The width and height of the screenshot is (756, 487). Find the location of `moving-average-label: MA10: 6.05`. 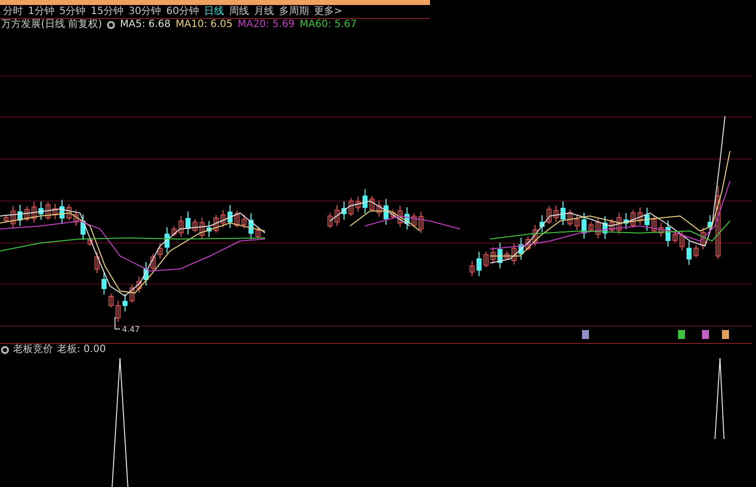

moving-average-label: MA10: 6.05 is located at coordinates (204, 25).